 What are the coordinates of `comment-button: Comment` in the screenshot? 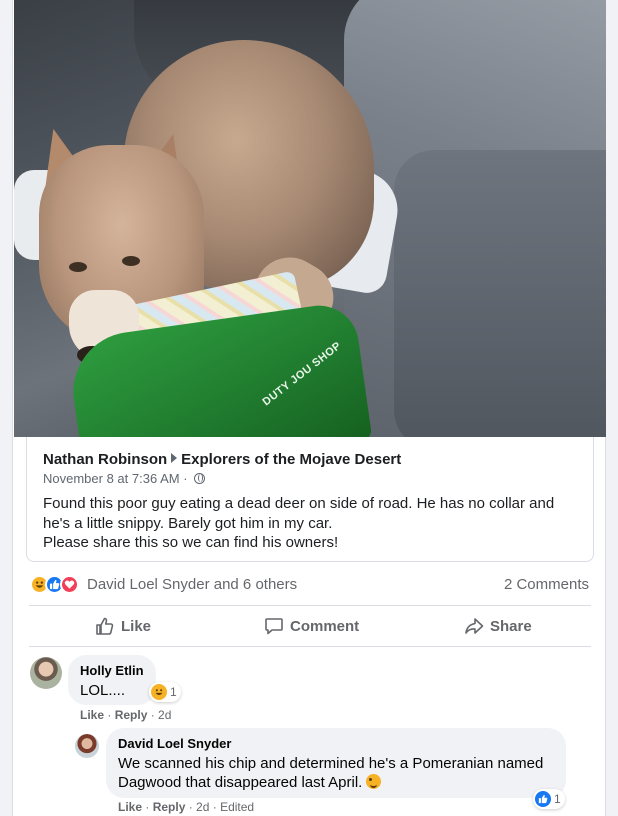 It's located at (311, 626).